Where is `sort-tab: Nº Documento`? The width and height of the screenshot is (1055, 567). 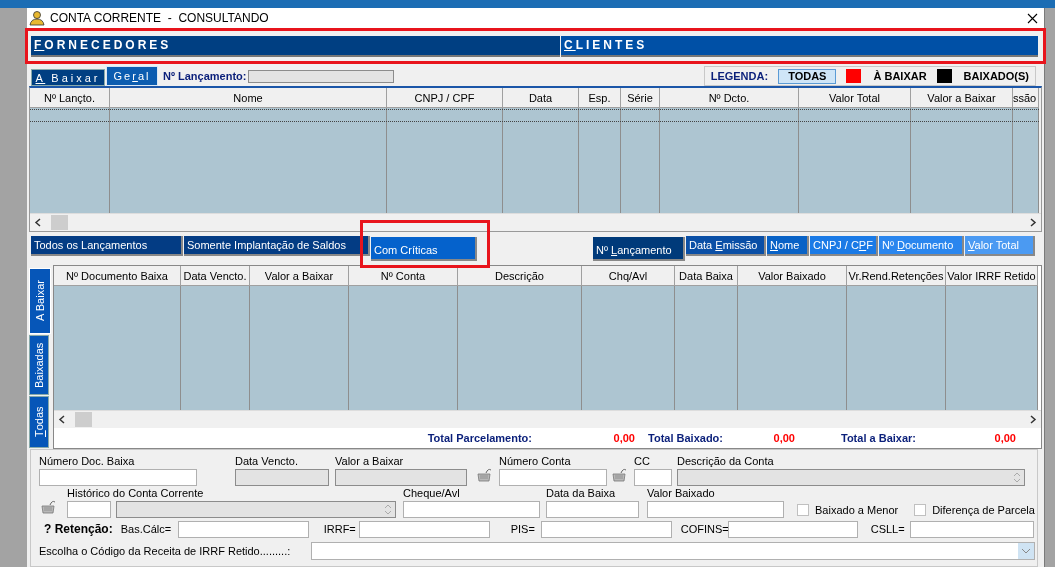 sort-tab: Nº Documento is located at coordinates (921, 246).